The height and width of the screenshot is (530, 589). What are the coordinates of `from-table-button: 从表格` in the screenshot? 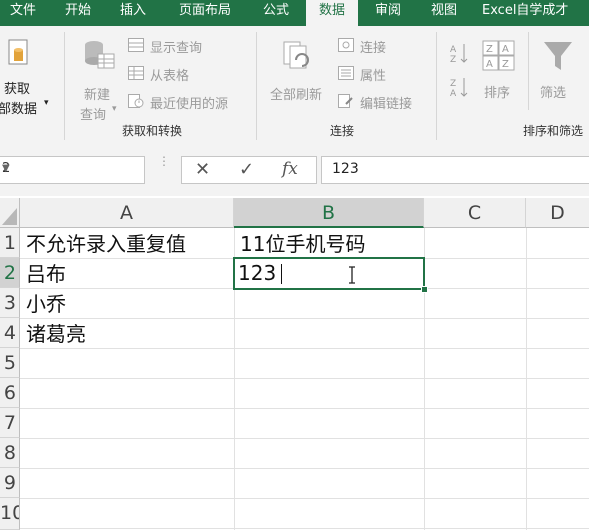 It's located at (188, 74).